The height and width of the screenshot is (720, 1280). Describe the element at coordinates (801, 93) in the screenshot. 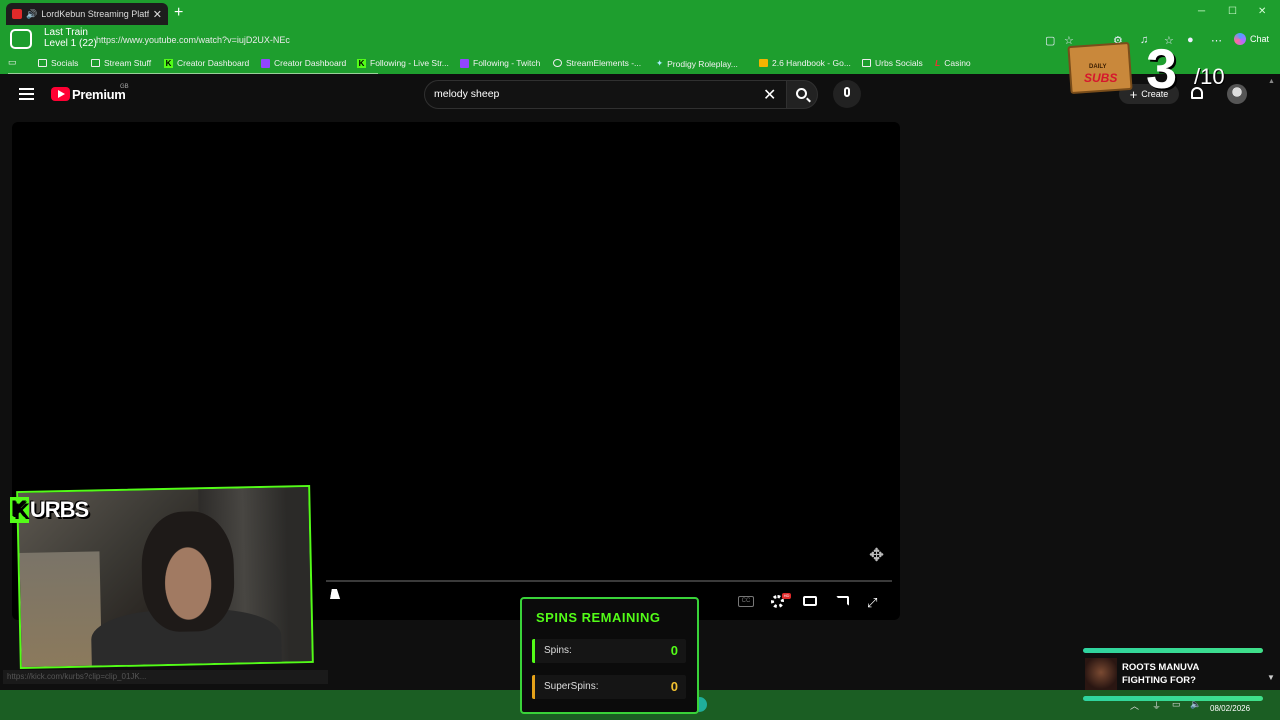

I see `search-icon` at that location.